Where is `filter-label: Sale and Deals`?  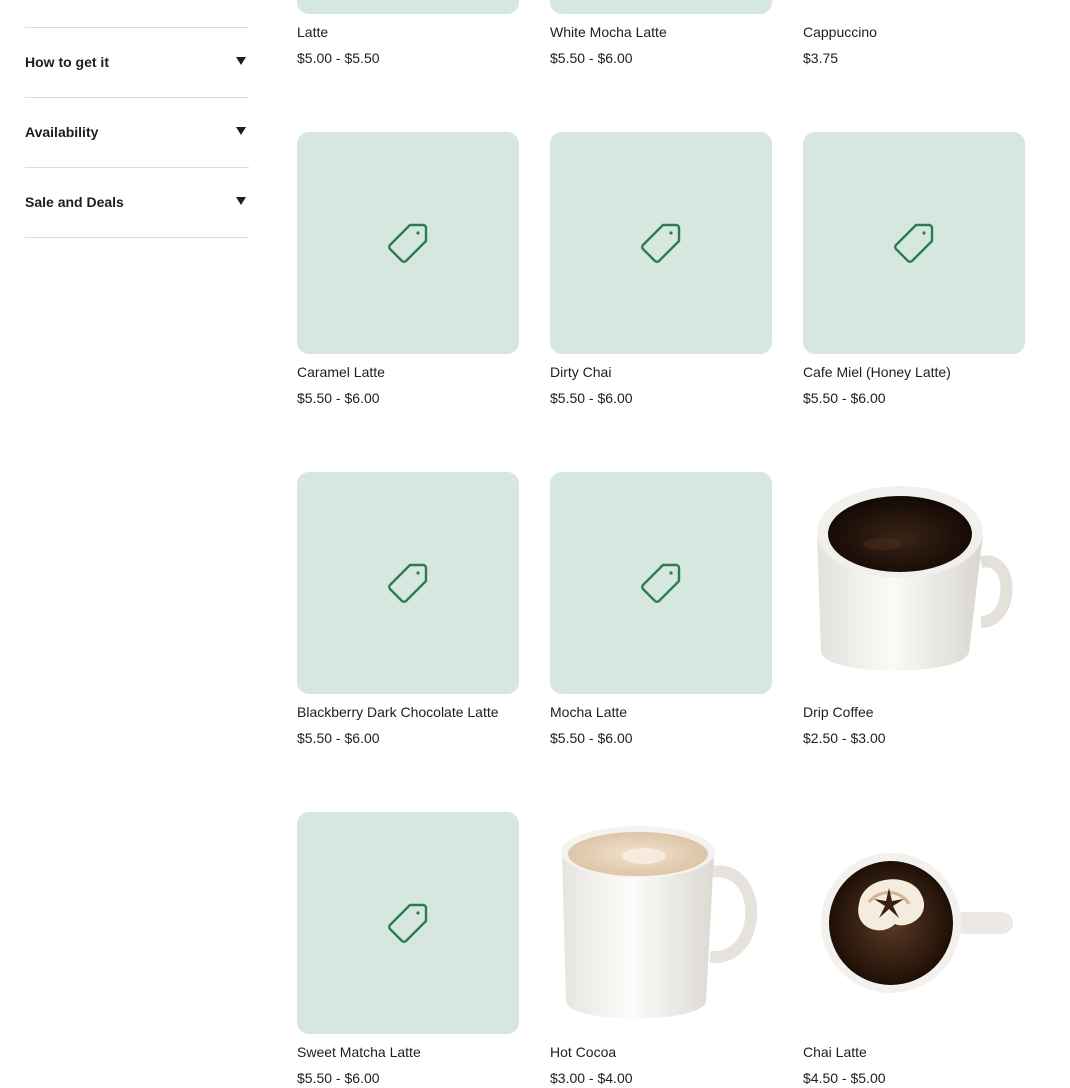 filter-label: Sale and Deals is located at coordinates (74, 202).